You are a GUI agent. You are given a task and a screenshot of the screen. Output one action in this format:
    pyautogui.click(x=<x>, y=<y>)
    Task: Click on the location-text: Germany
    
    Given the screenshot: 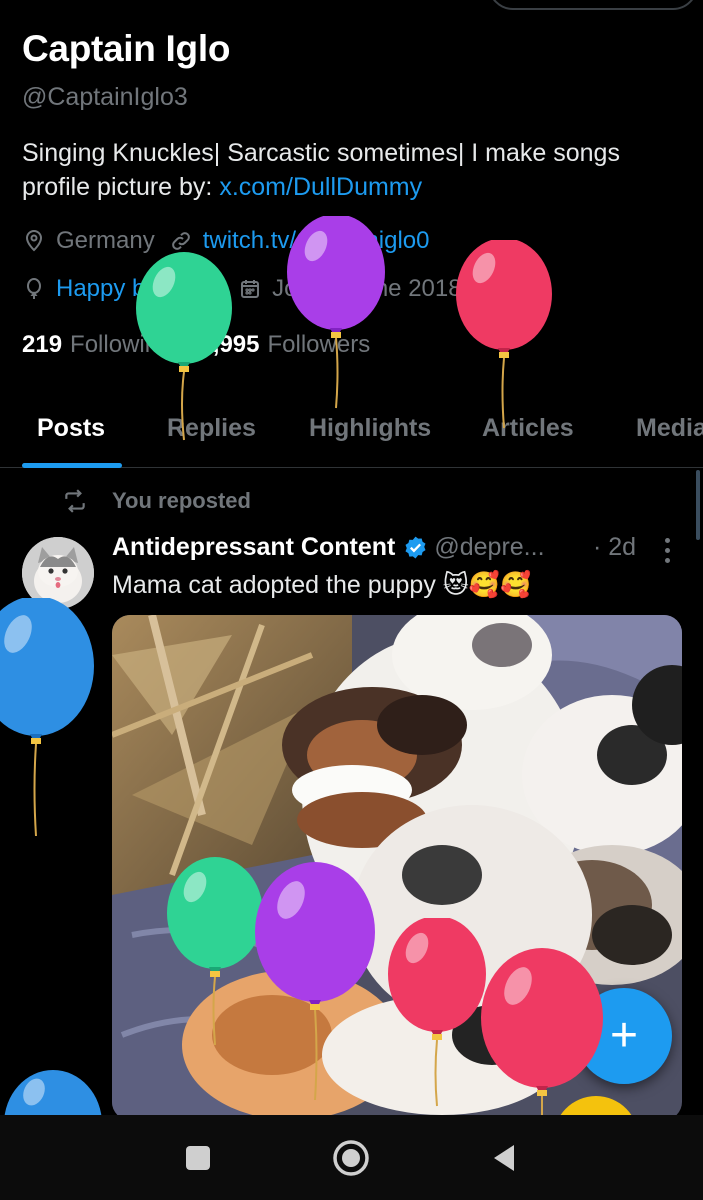 What is the action you would take?
    pyautogui.click(x=105, y=240)
    